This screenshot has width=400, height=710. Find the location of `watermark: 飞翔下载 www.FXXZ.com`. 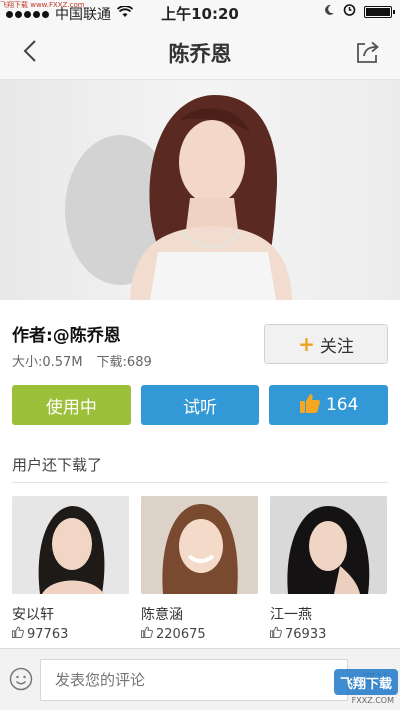

watermark: 飞翔下载 www.FXXZ.com is located at coordinates (42, 5).